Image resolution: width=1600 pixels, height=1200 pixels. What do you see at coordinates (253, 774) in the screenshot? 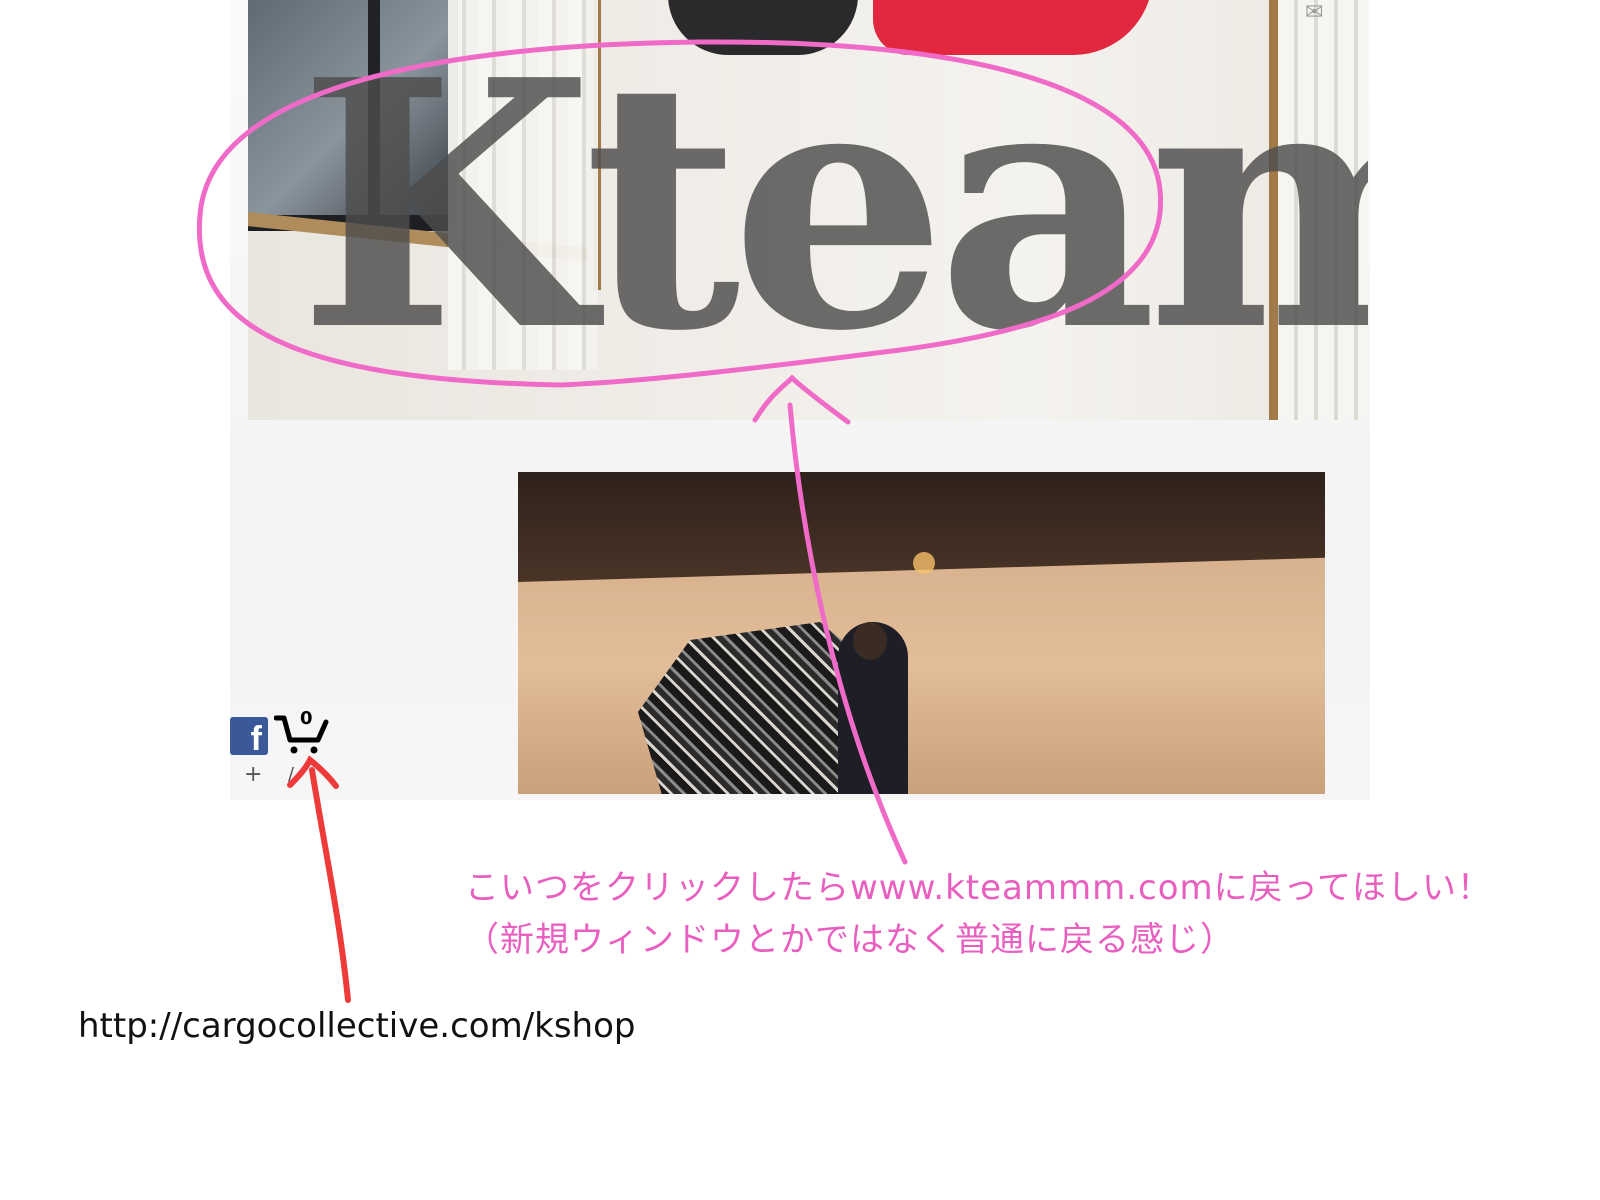
I see `plus-icon: +` at bounding box center [253, 774].